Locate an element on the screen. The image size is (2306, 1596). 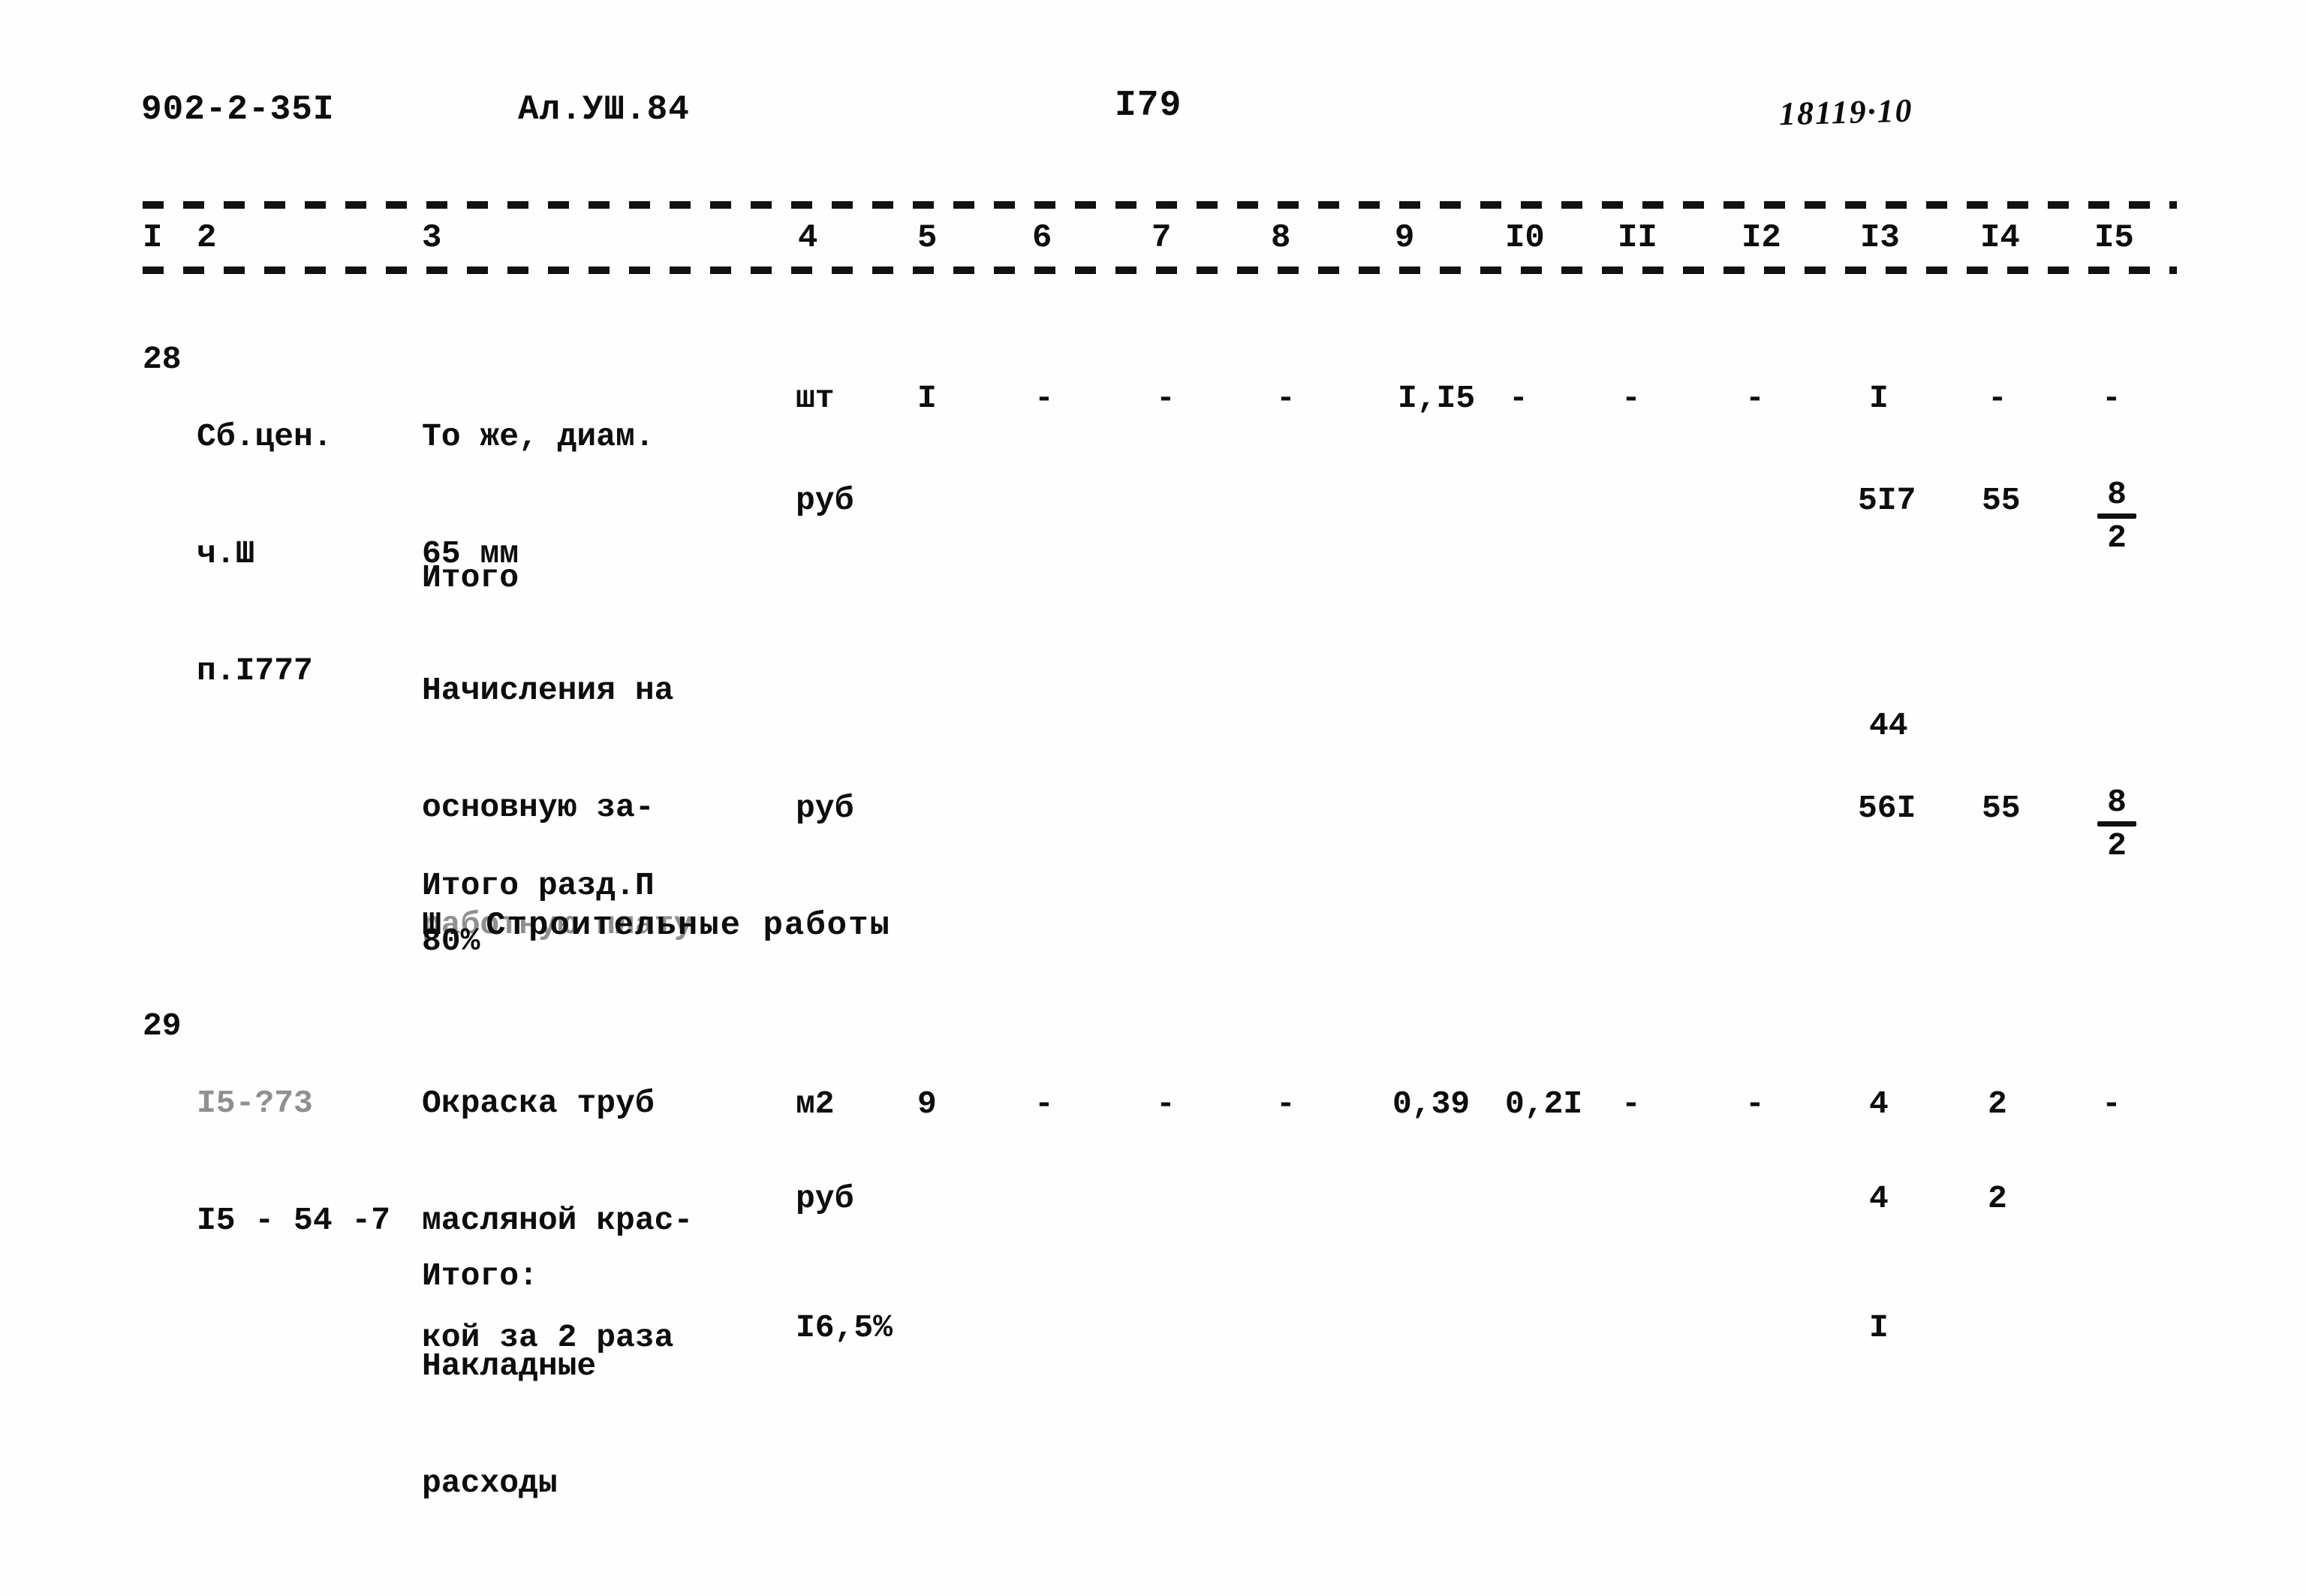
row-description: Итого разд.П is located at coordinates (538, 885).